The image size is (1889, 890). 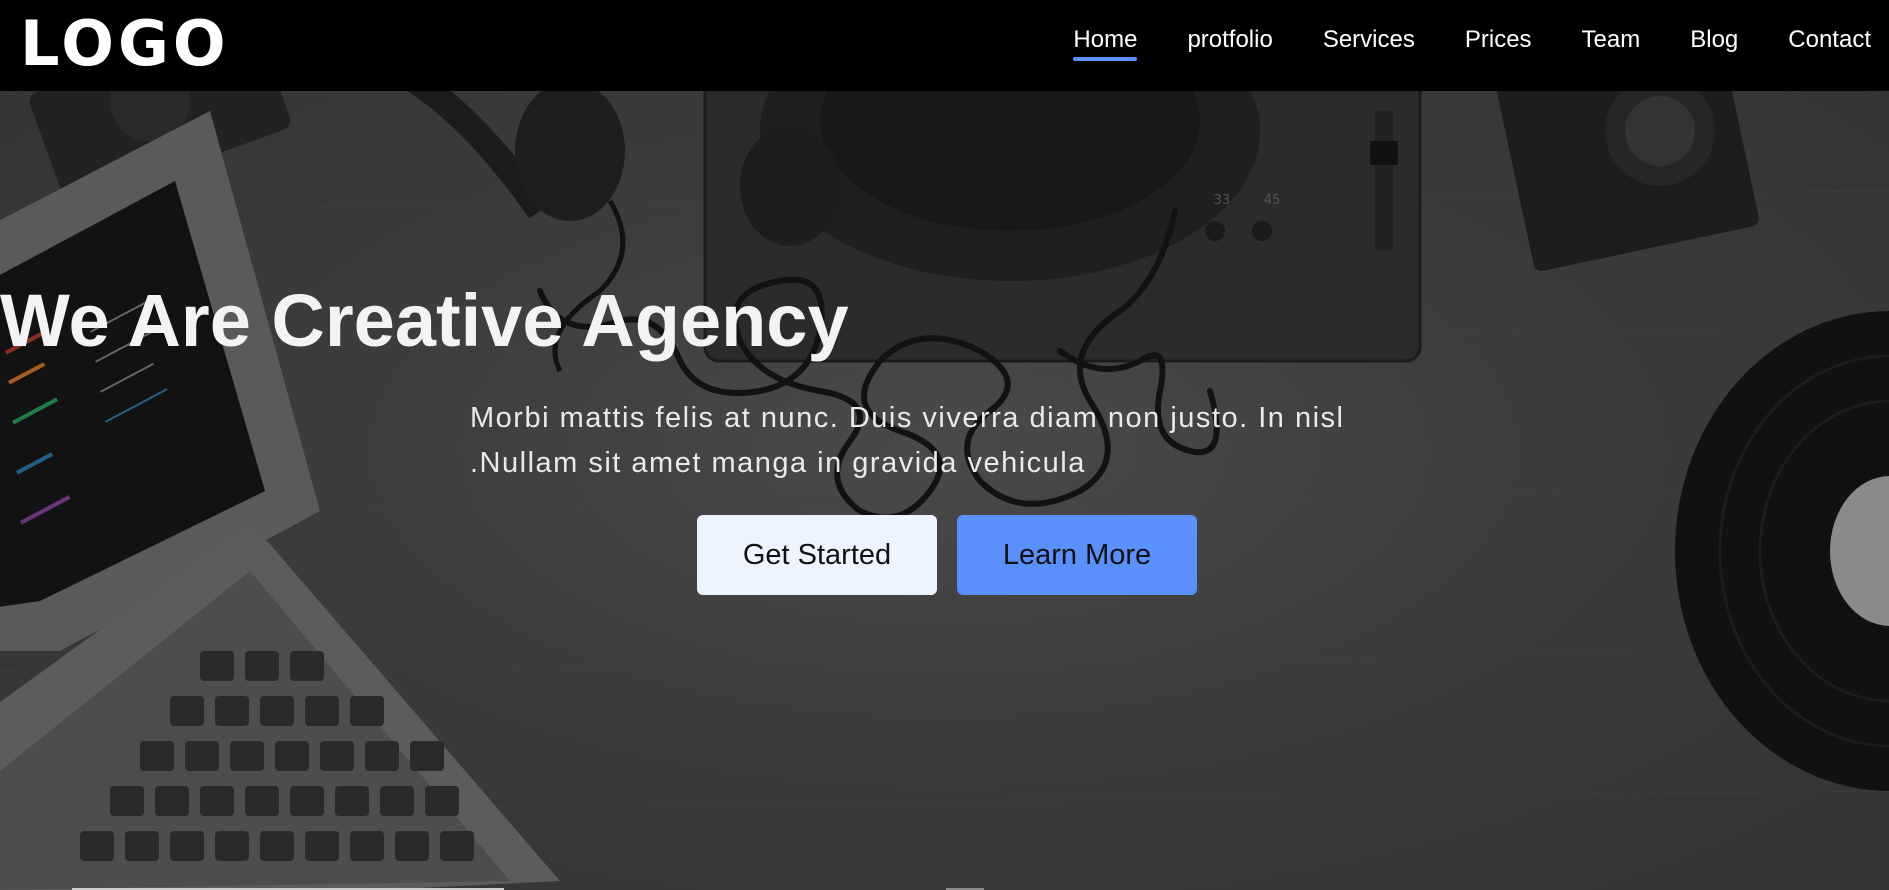 I want to click on speaker-right-illustration, so click(x=1625, y=181).